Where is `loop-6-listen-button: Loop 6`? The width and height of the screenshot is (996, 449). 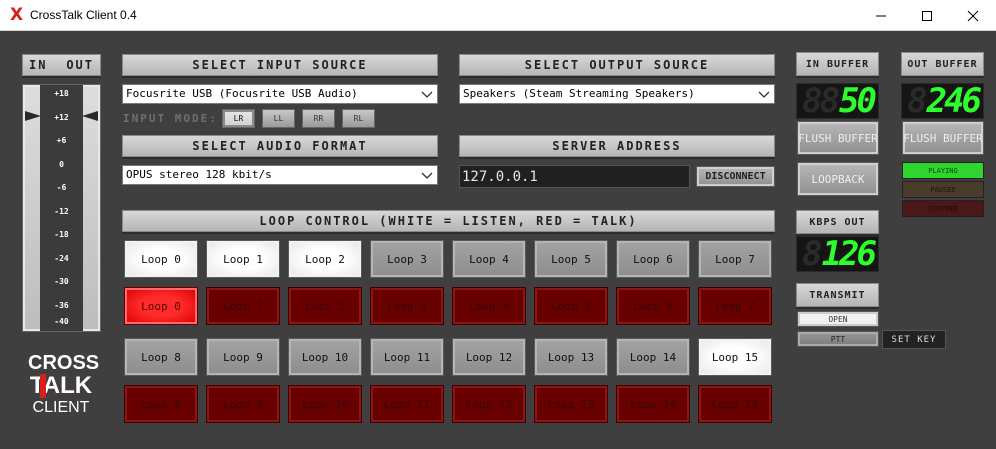 loop-6-listen-button: Loop 6 is located at coordinates (653, 259).